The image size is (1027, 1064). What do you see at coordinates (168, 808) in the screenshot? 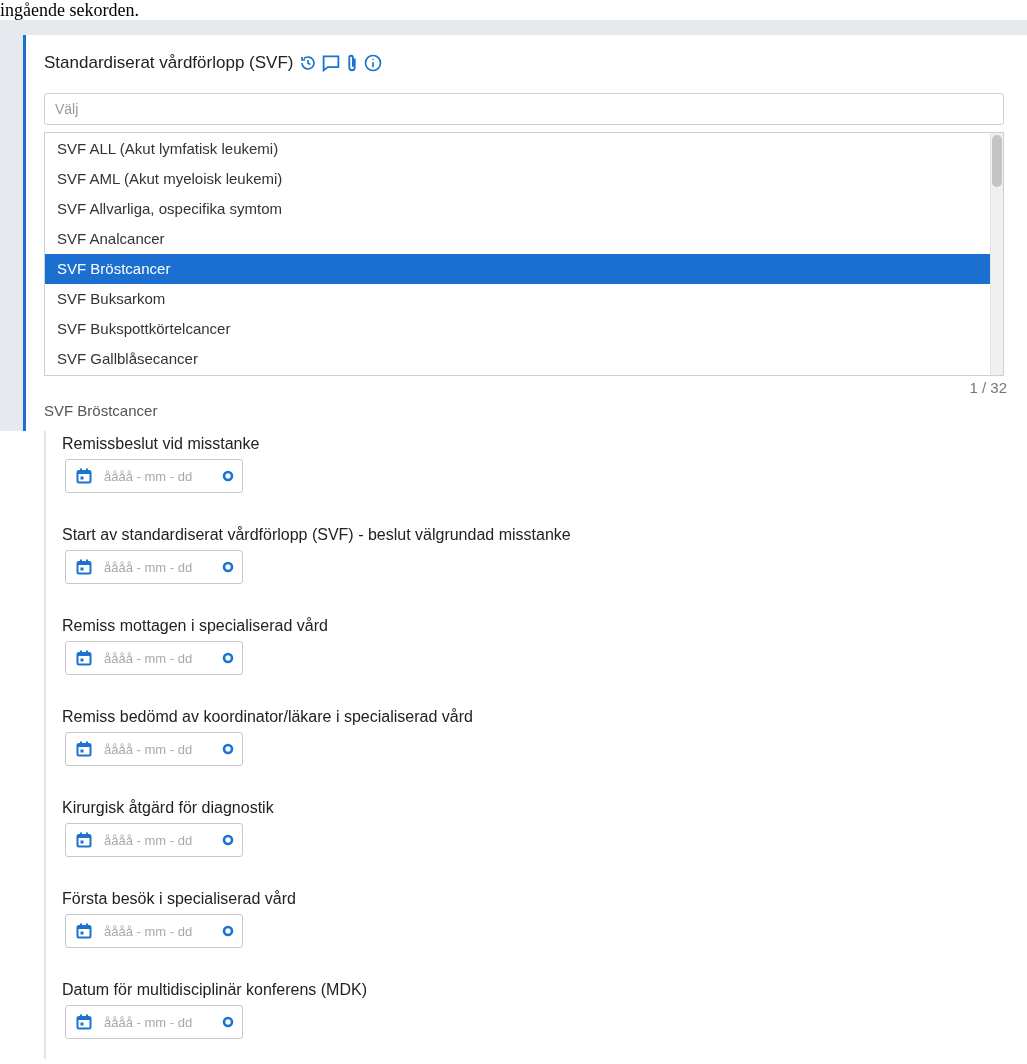
I see `field-label: Kirurgisk åtgärd för diagnostik` at bounding box center [168, 808].